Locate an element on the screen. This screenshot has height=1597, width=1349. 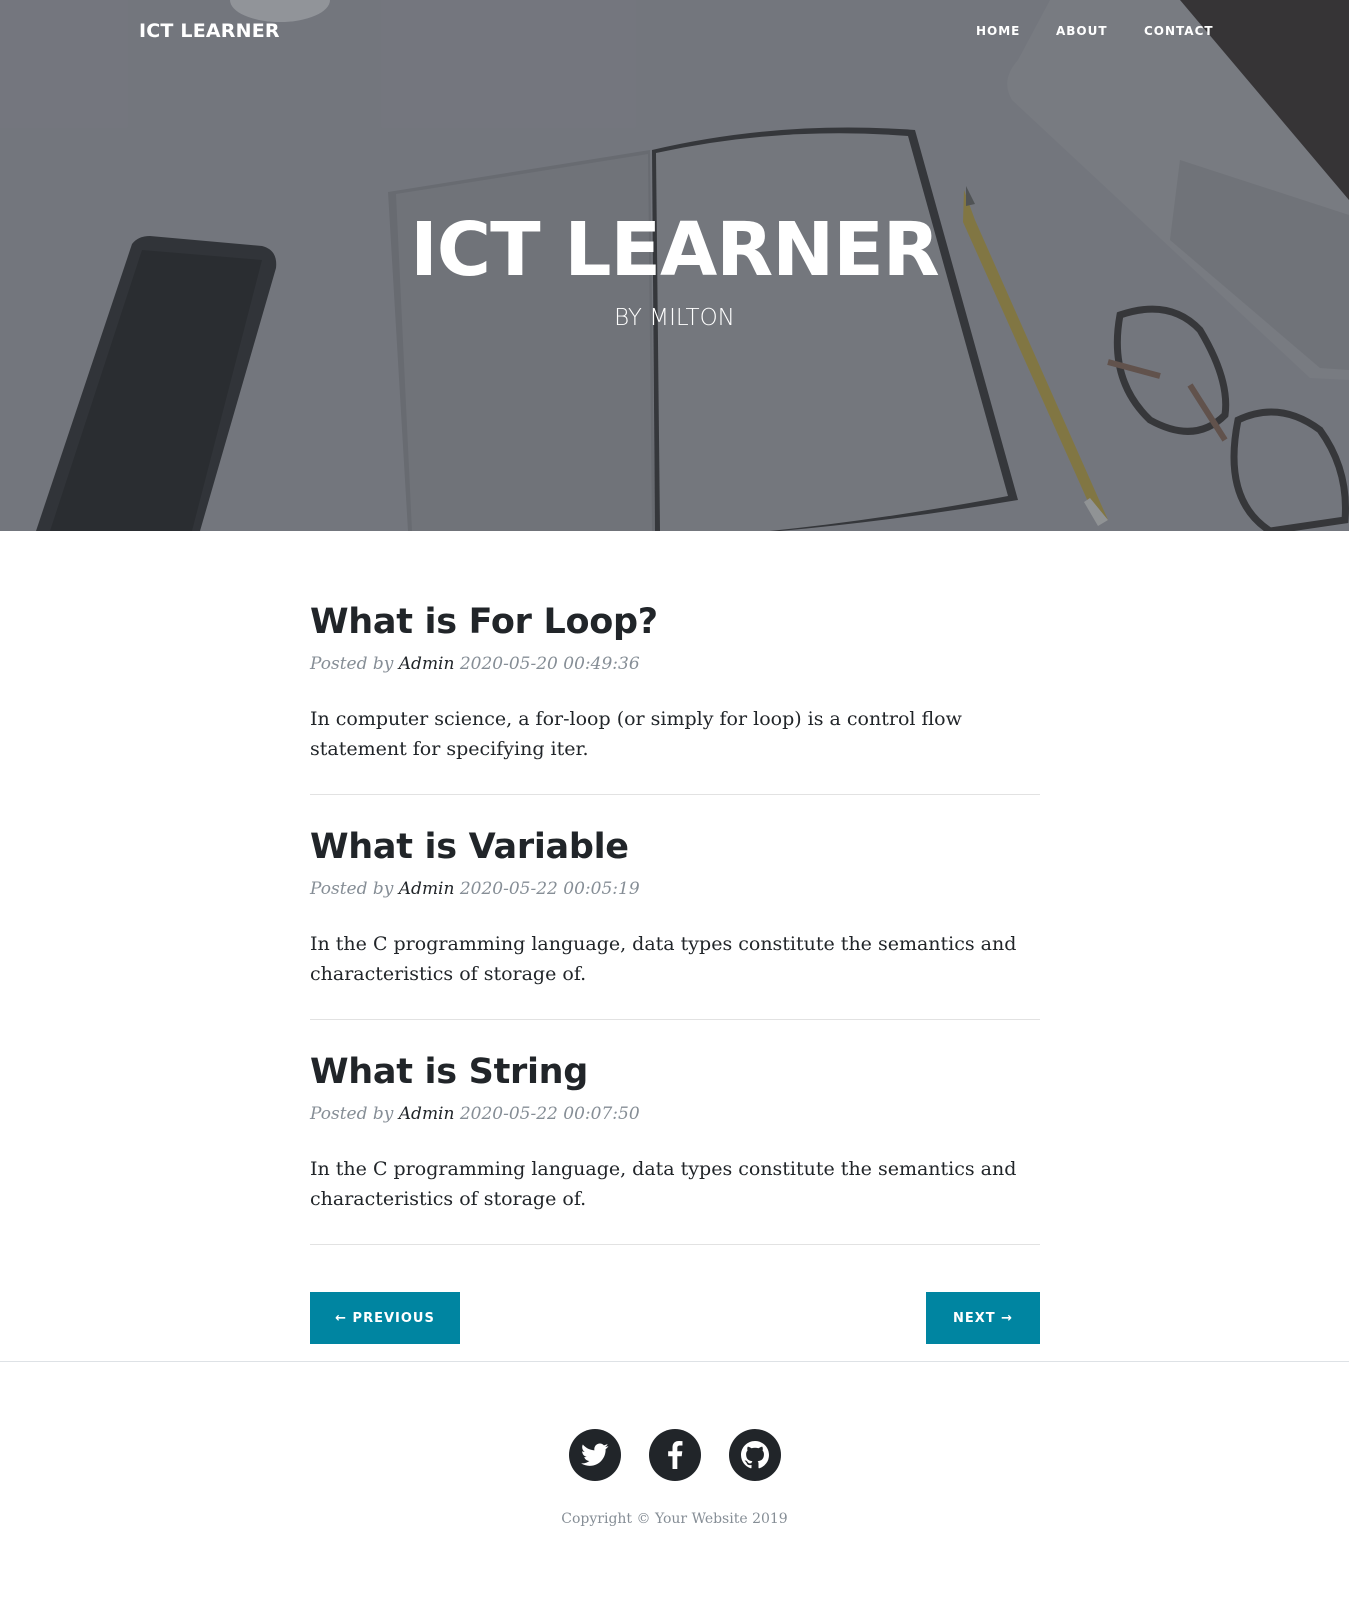
facebook-link is located at coordinates (675, 1455).